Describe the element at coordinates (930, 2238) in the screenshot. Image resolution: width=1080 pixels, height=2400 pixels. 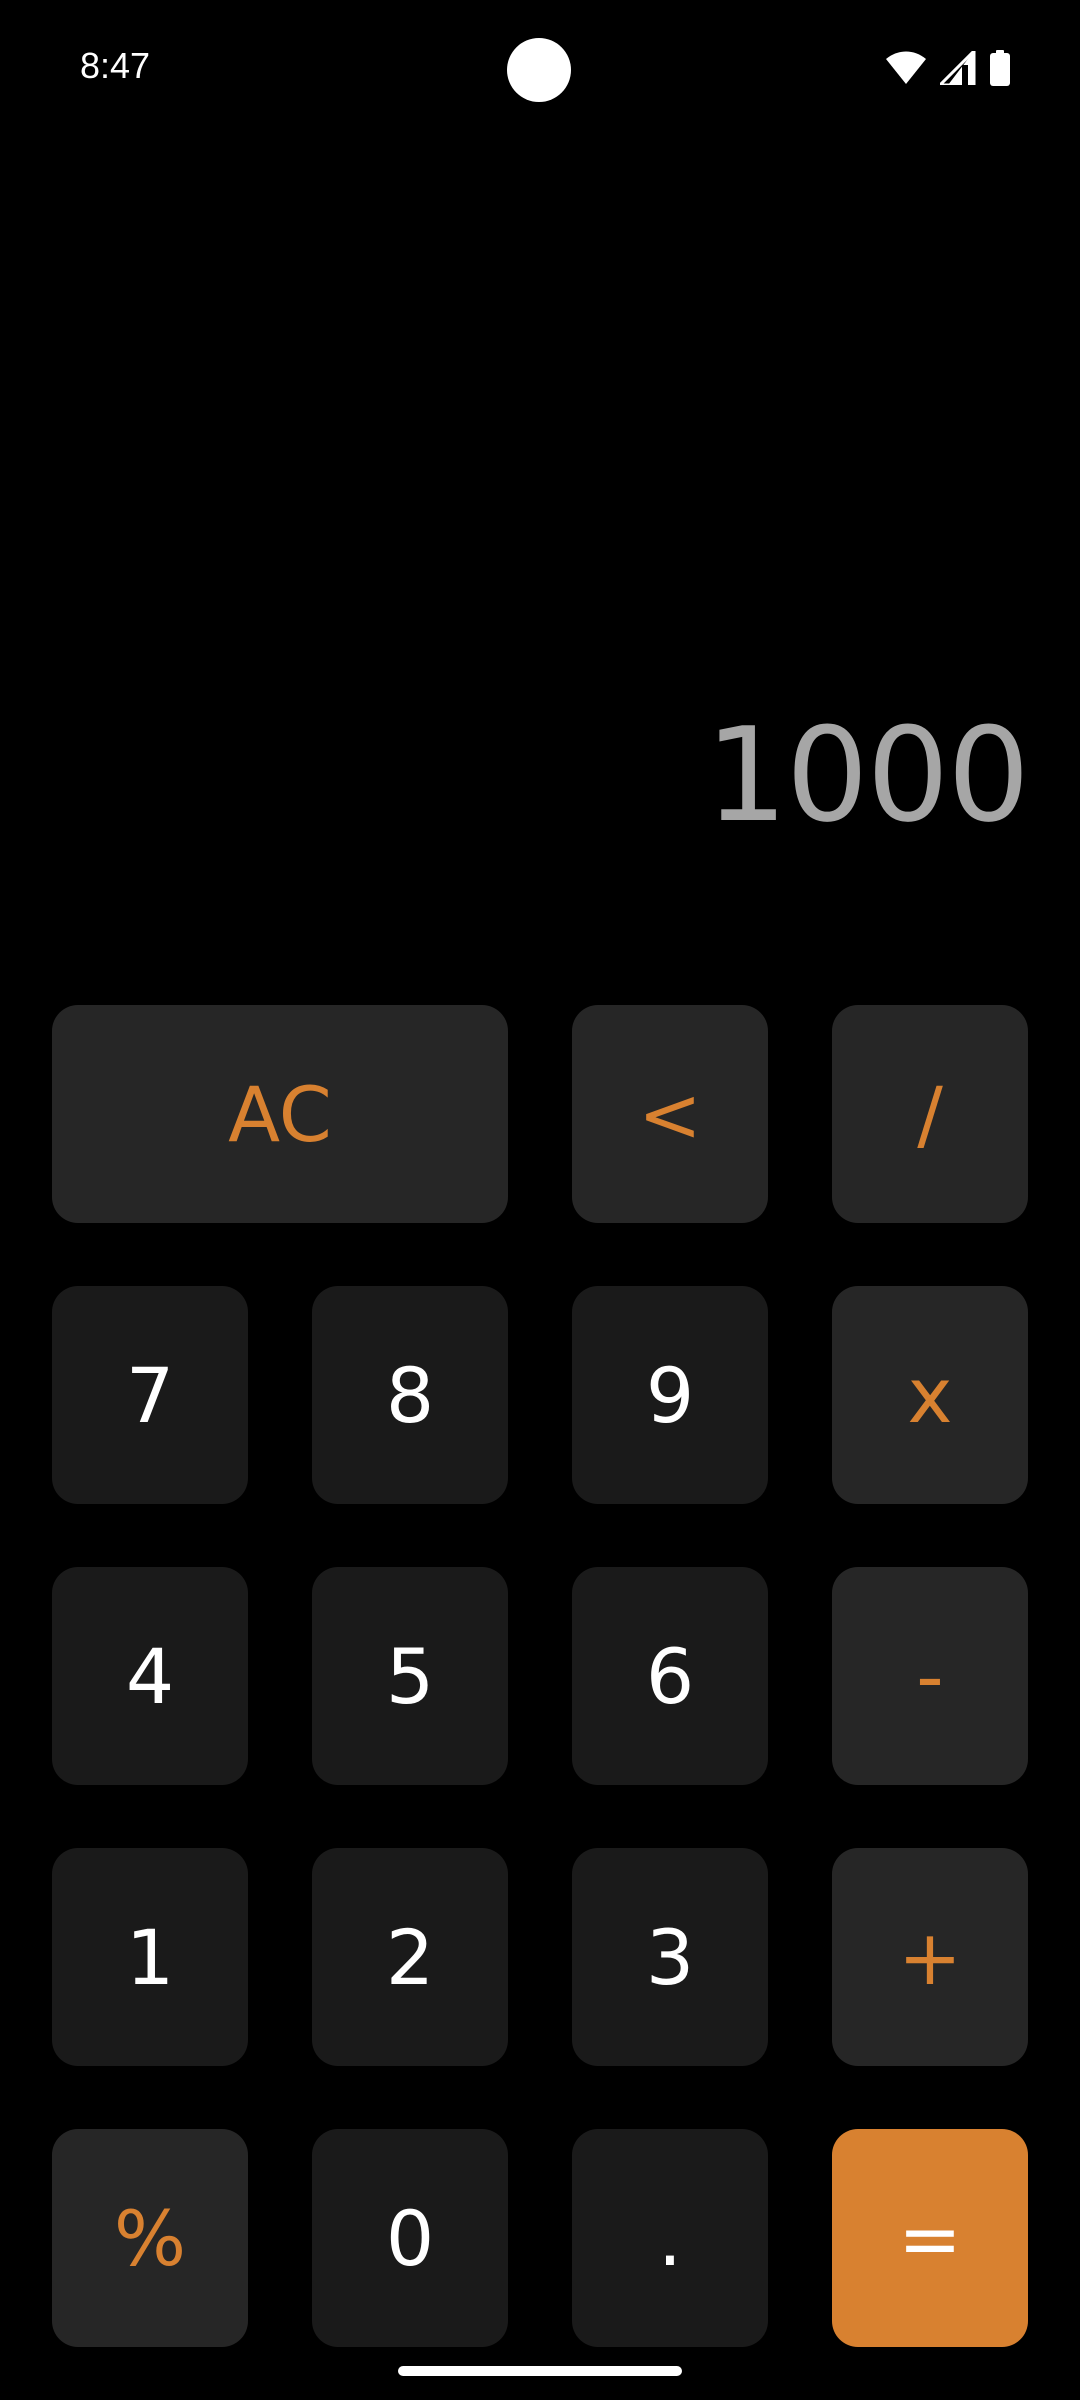
I see `equals-button: =` at that location.